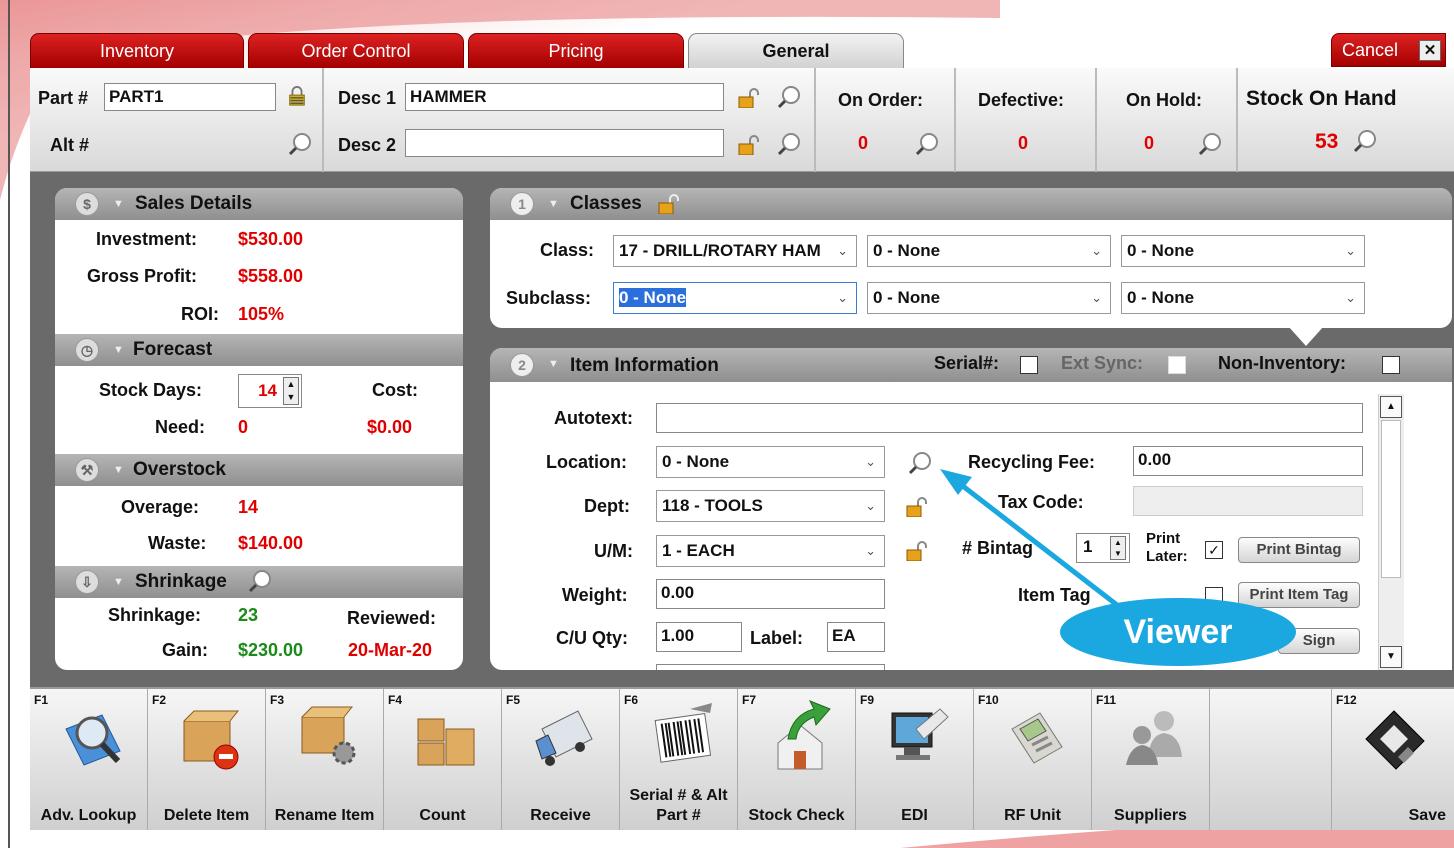 The image size is (1454, 848). What do you see at coordinates (586, 462) in the screenshot?
I see `location-label: Location:` at bounding box center [586, 462].